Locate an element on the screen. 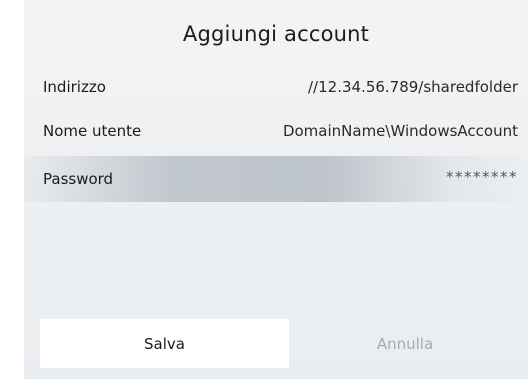 The image size is (528, 379). save-button: Salva is located at coordinates (164, 343).